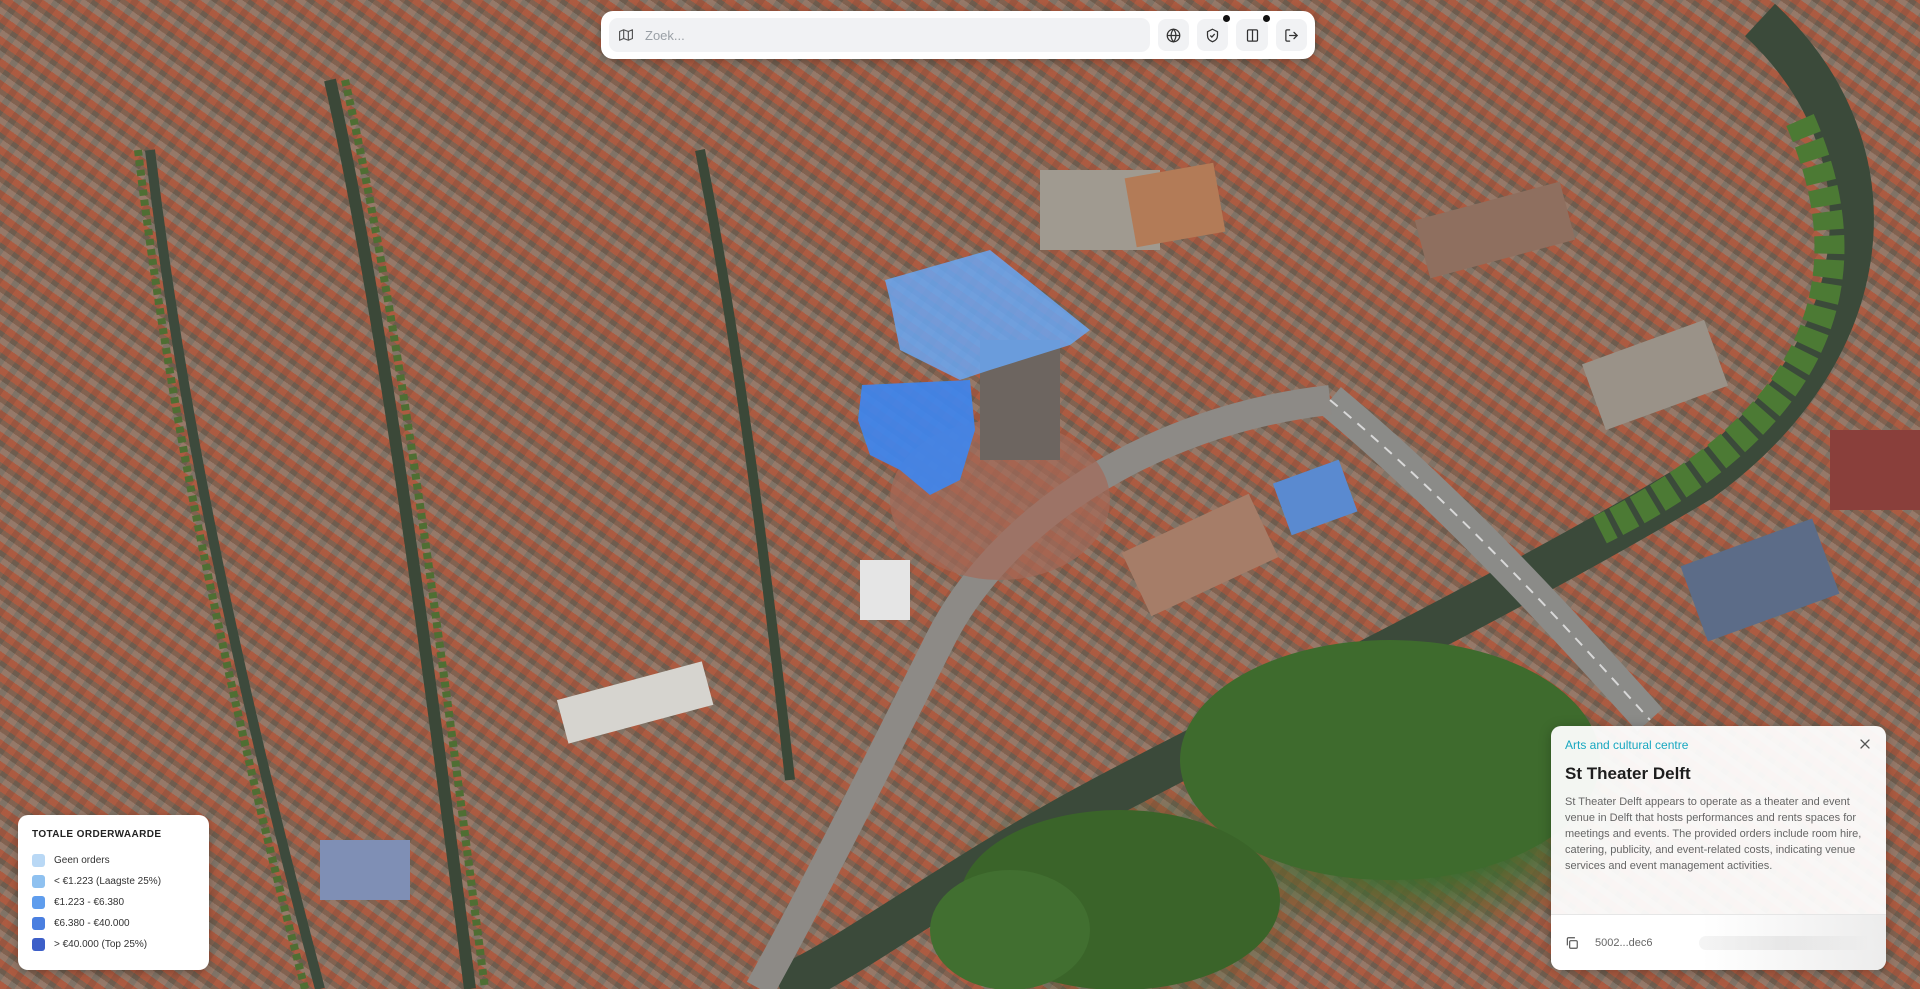  I want to click on panel-icon, so click(1252, 35).